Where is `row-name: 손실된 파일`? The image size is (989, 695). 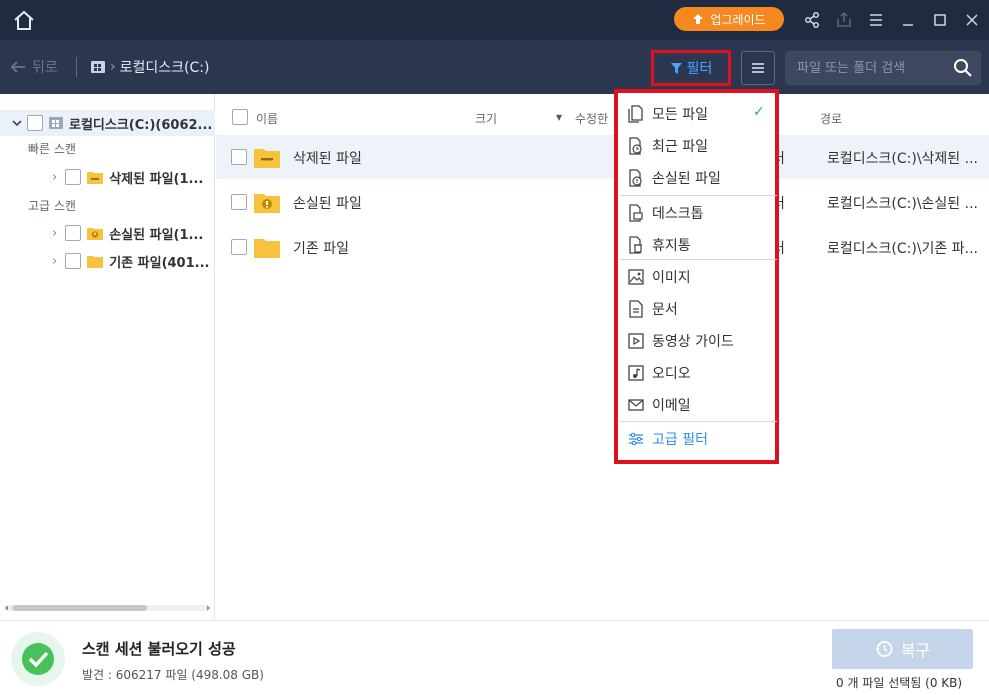
row-name: 손실된 파일 is located at coordinates (327, 204).